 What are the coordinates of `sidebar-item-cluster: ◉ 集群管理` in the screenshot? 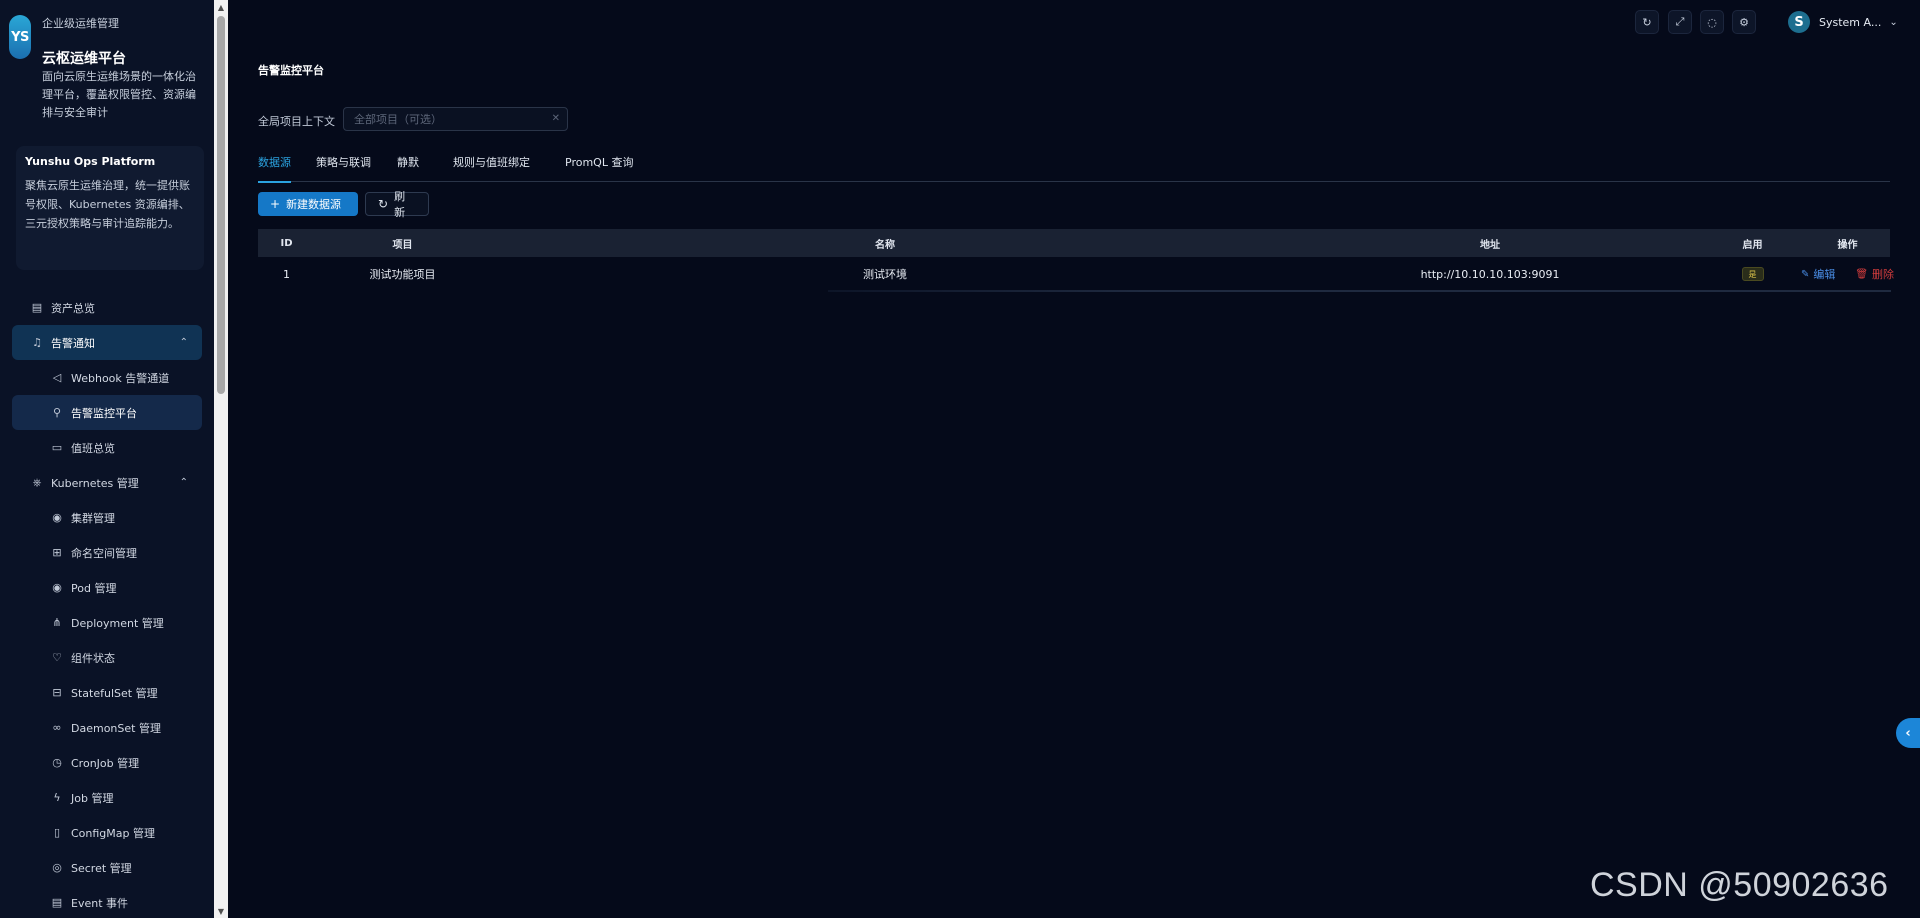 It's located at (107, 517).